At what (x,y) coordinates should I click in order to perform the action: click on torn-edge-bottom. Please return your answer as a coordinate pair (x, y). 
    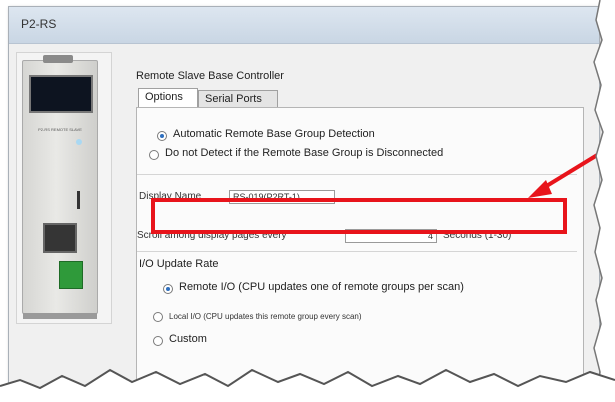
    Looking at the image, I should click on (307, 385).